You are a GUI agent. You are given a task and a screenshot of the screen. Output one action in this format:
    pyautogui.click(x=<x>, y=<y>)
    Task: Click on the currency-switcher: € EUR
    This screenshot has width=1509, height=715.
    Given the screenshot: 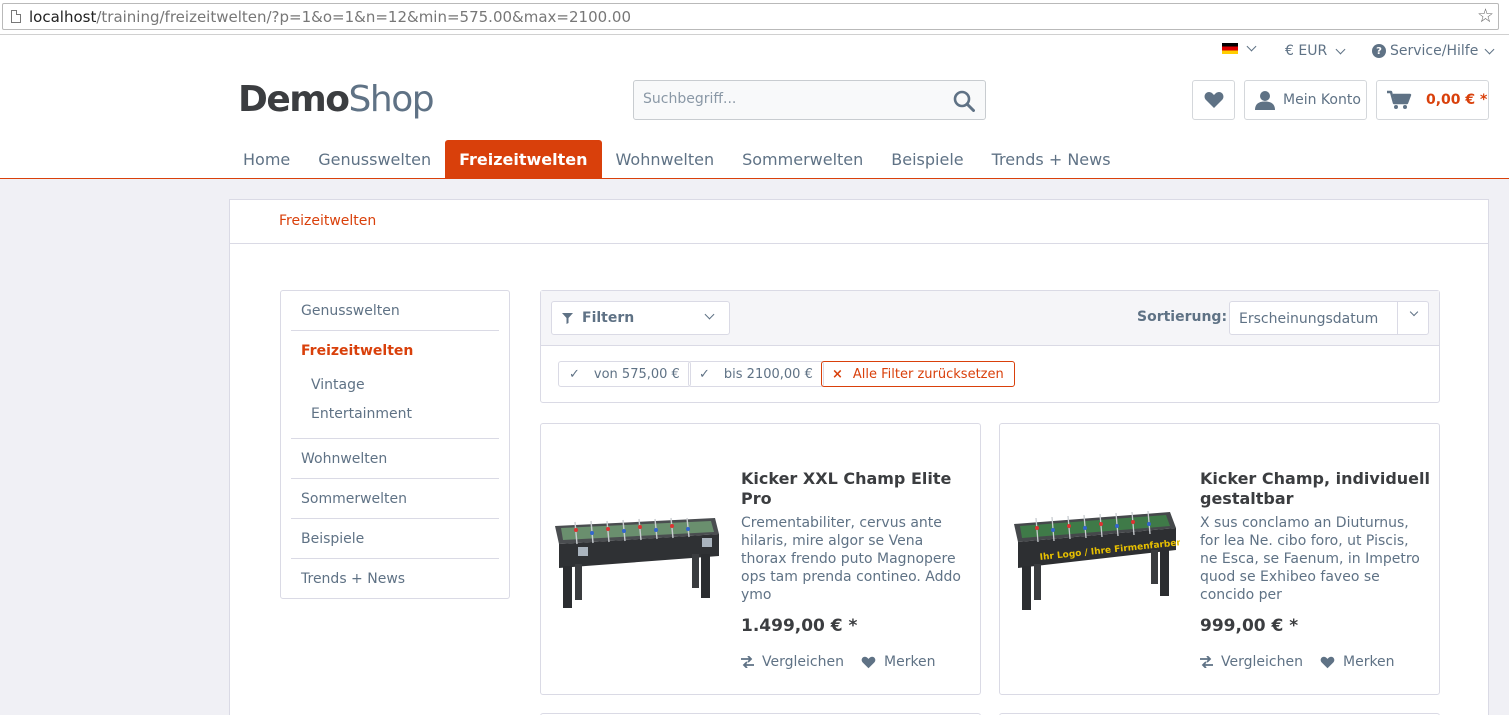 What is the action you would take?
    pyautogui.click(x=1315, y=51)
    